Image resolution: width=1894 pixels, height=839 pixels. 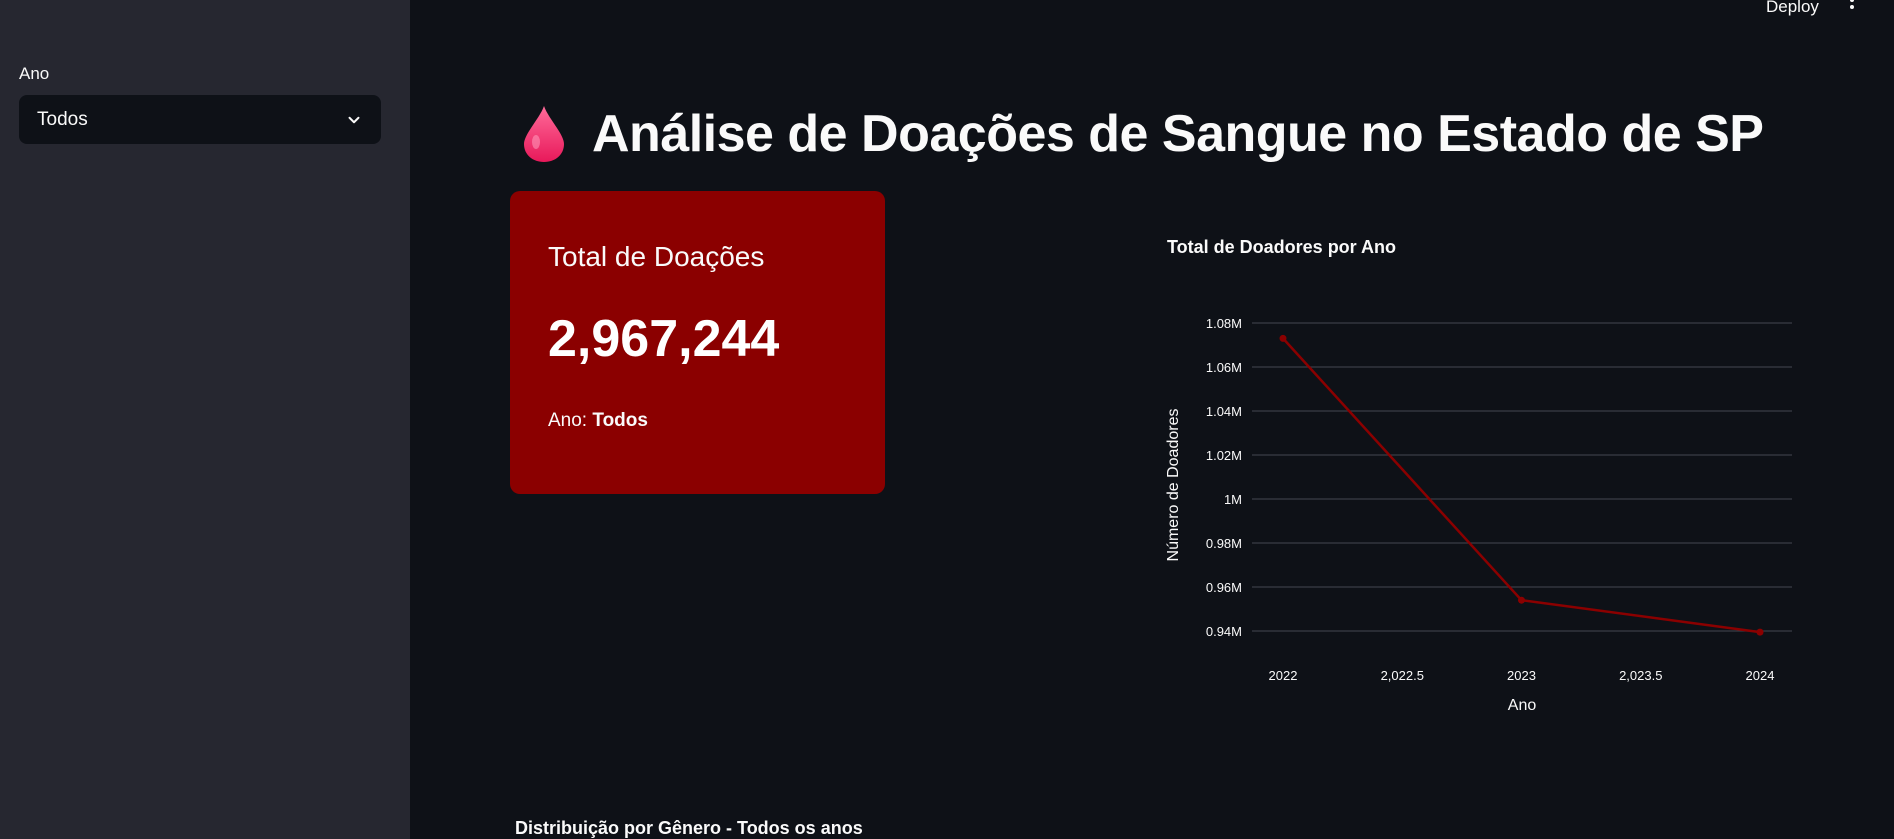 I want to click on y-tick-label: 1M, so click(x=1233, y=499).